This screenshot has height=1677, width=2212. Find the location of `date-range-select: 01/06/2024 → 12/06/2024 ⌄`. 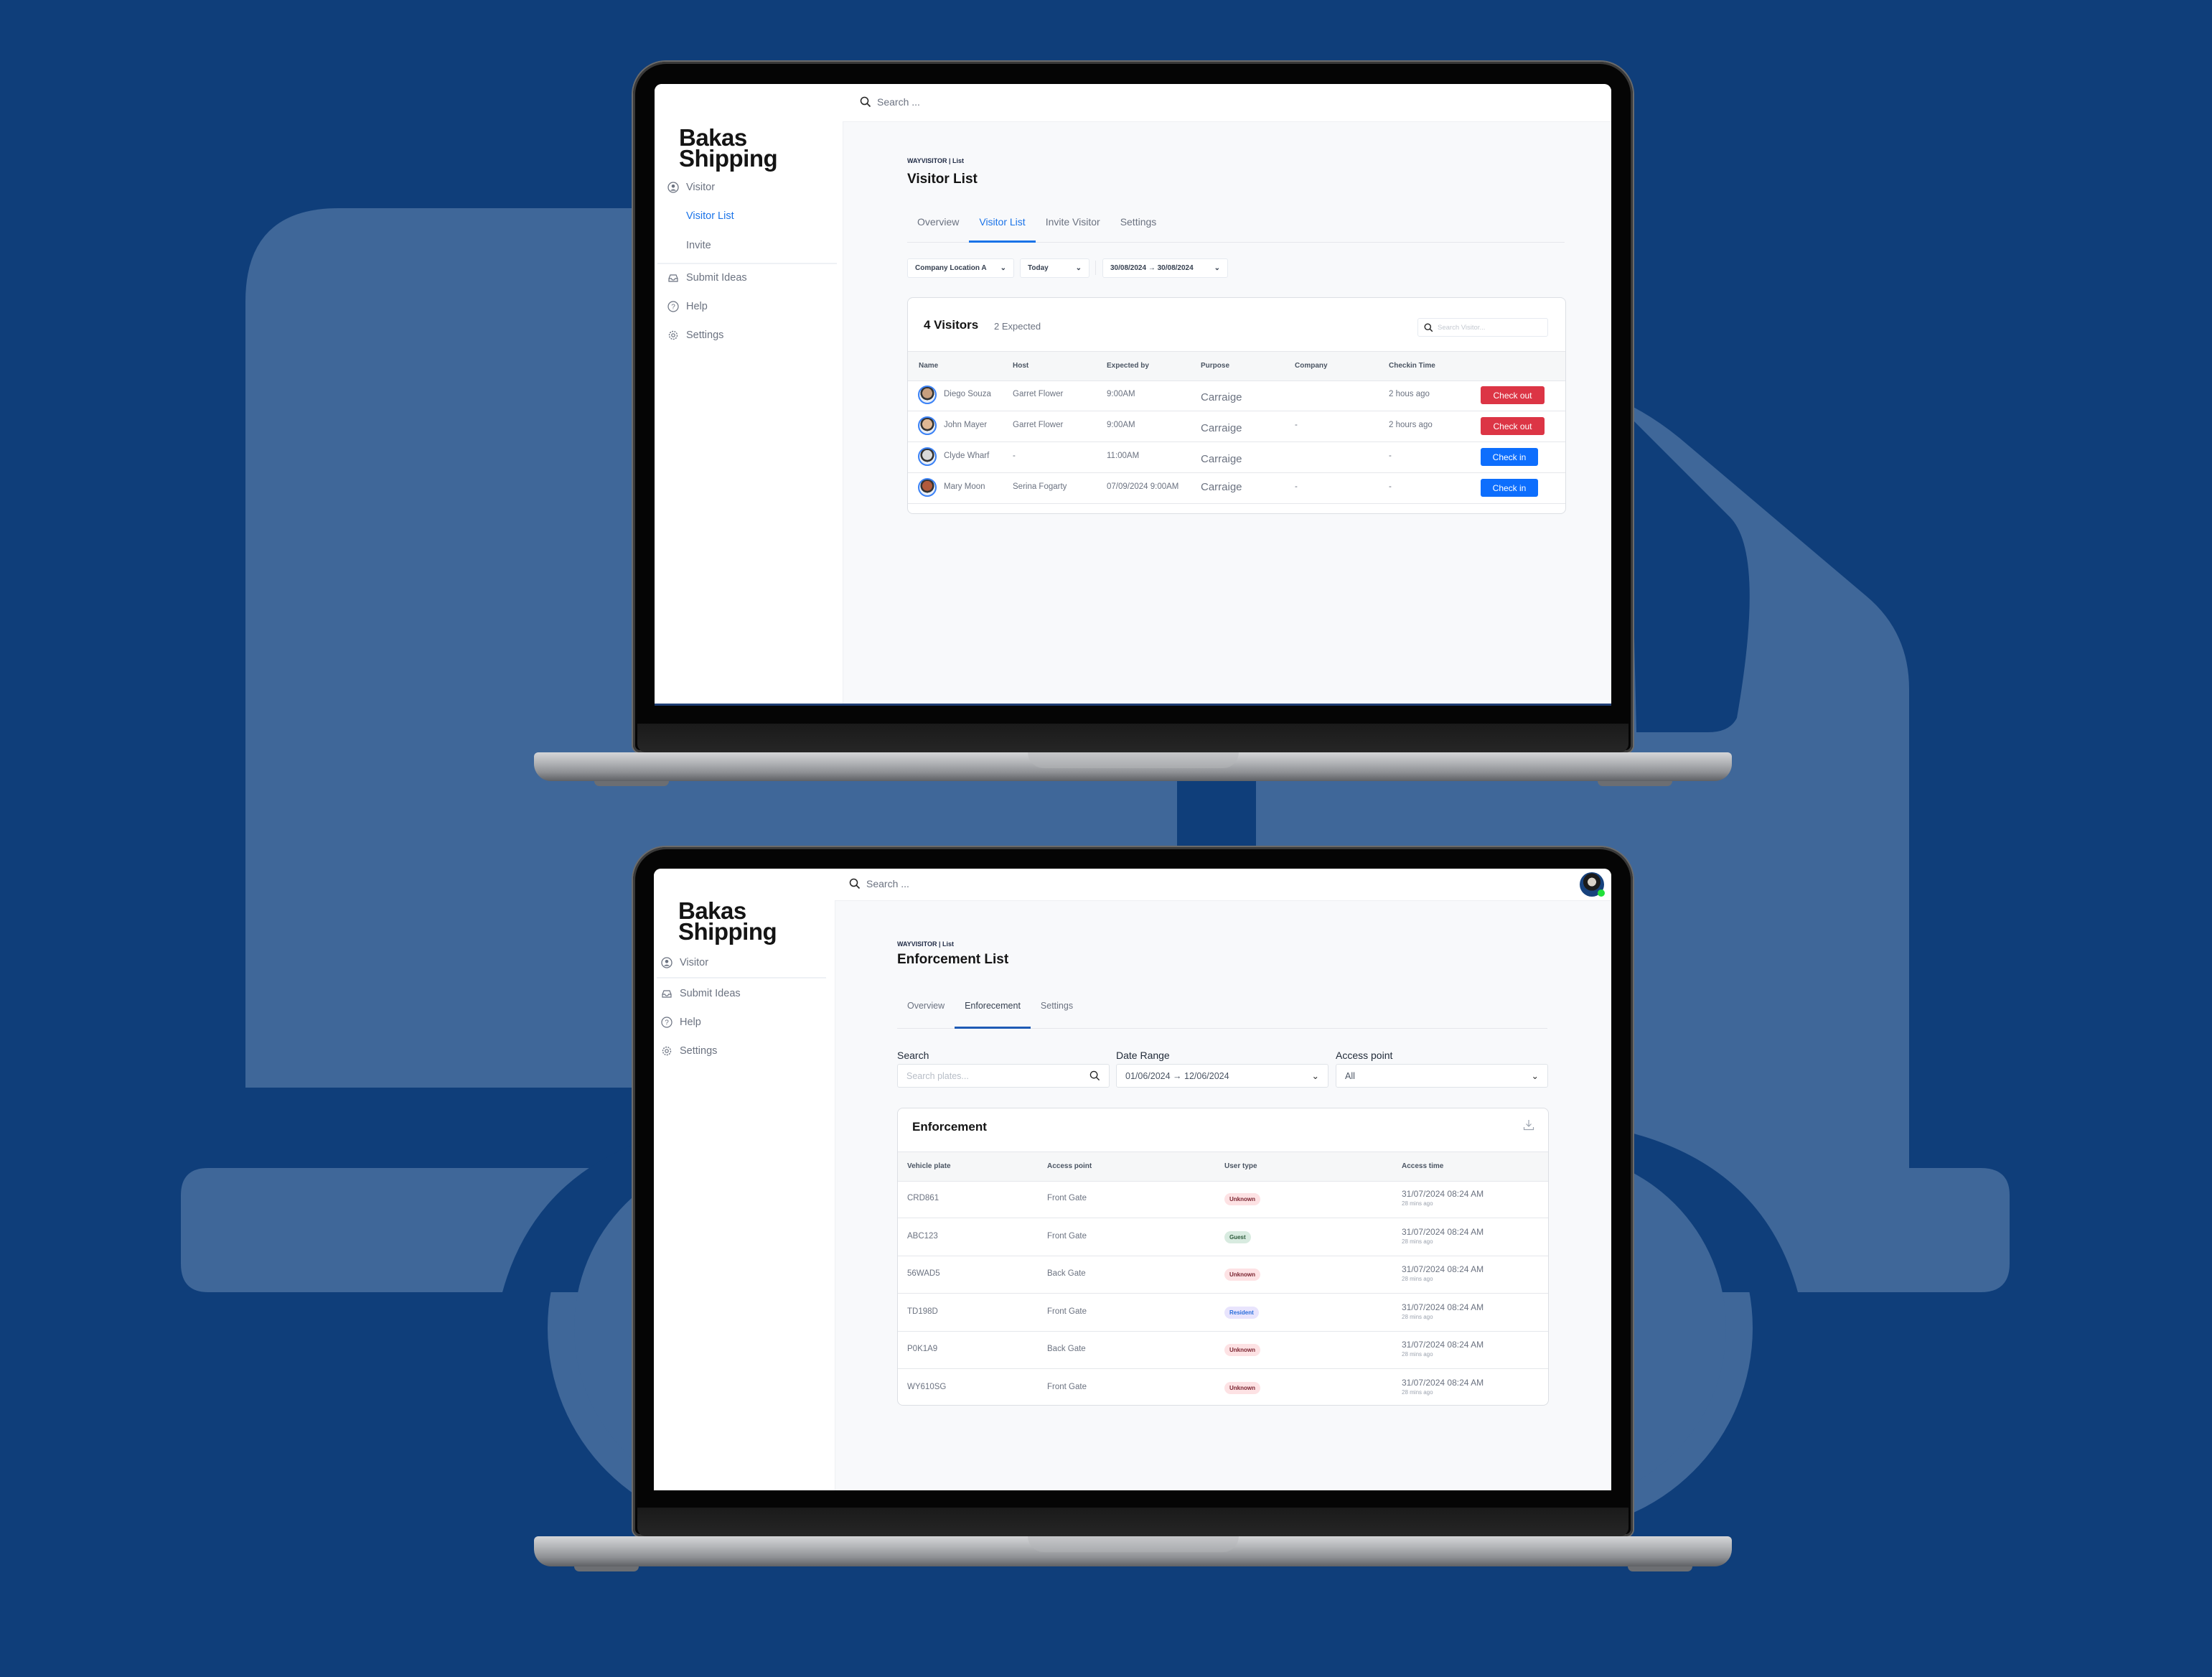

date-range-select: 01/06/2024 → 12/06/2024 ⌄ is located at coordinates (1222, 1076).